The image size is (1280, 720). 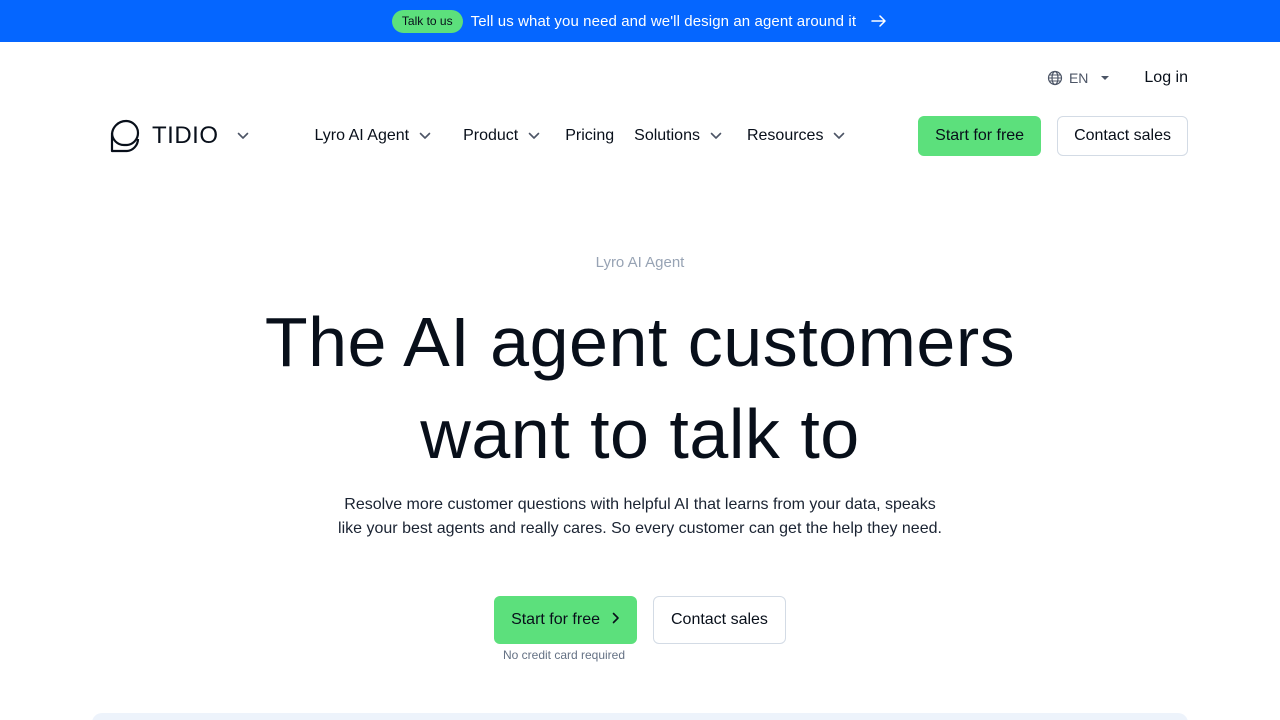 What do you see at coordinates (1117, 78) in the screenshot?
I see `utility-bar: EN Log in` at bounding box center [1117, 78].